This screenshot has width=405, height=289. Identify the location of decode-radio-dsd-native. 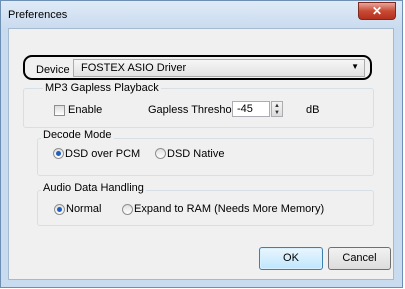
(160, 153).